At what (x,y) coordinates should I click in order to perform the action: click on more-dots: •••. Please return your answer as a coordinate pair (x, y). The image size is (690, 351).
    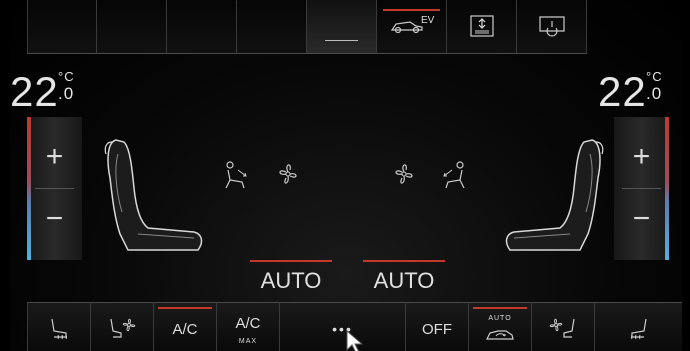
    Looking at the image, I should click on (342, 329).